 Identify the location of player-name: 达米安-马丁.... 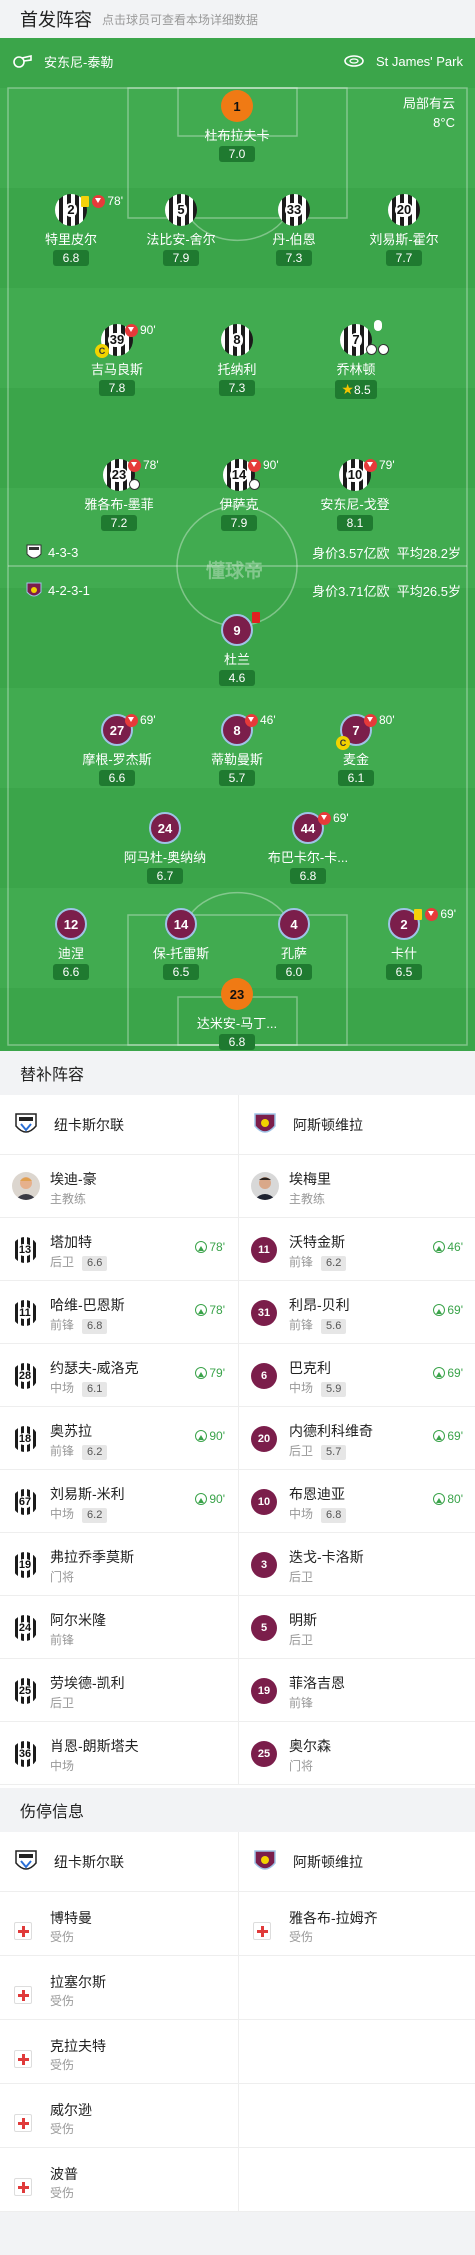
(237, 1023).